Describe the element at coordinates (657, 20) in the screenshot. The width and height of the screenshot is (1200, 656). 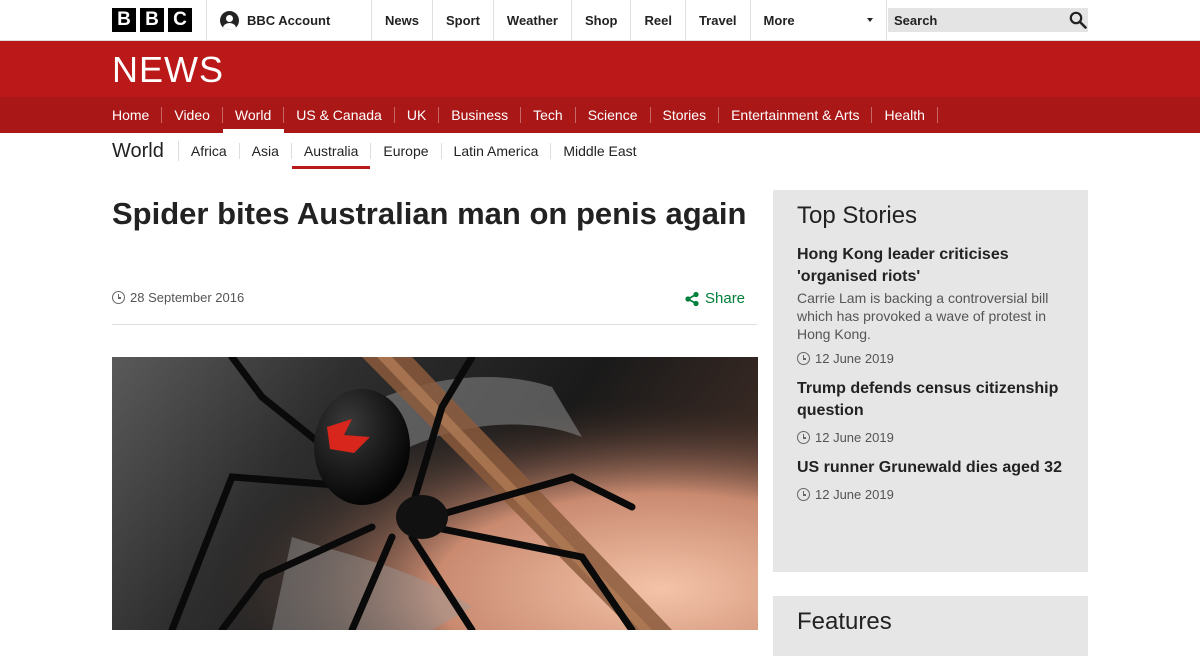
I see `nav-reel: Reel` at that location.